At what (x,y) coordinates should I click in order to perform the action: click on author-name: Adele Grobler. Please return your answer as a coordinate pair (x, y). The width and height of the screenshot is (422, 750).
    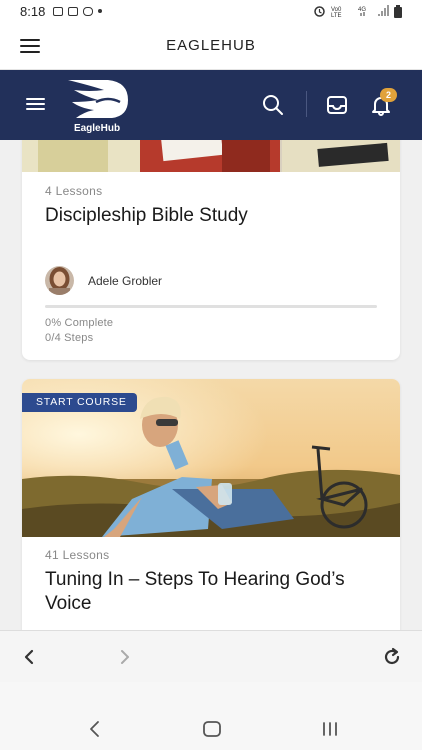
    Looking at the image, I should click on (125, 281).